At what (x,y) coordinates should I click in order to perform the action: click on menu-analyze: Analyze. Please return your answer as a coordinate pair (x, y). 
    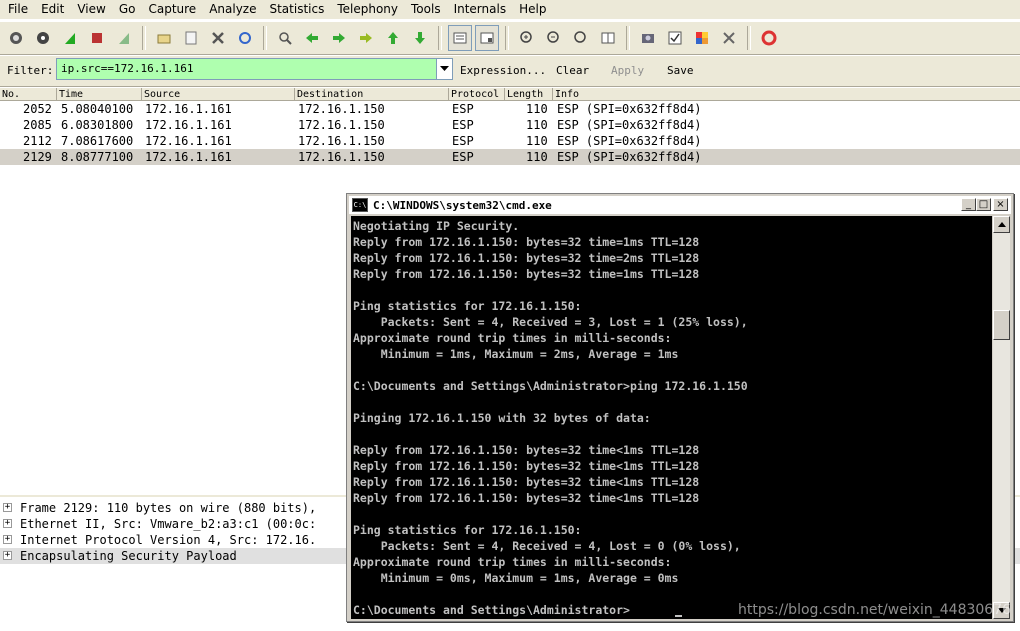
    Looking at the image, I should click on (231, 9).